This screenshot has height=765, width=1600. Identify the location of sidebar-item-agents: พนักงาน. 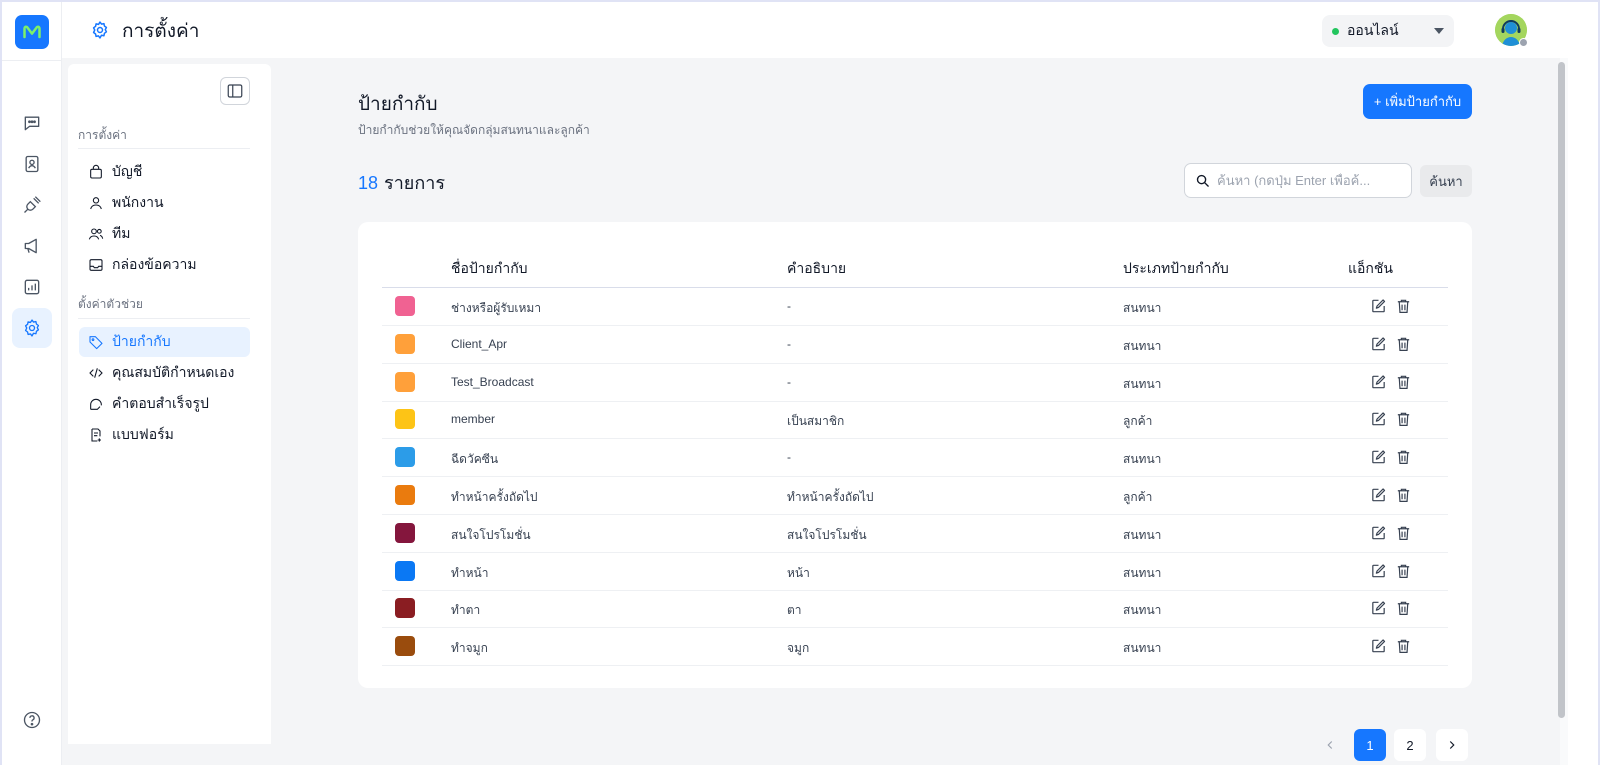
(164, 203).